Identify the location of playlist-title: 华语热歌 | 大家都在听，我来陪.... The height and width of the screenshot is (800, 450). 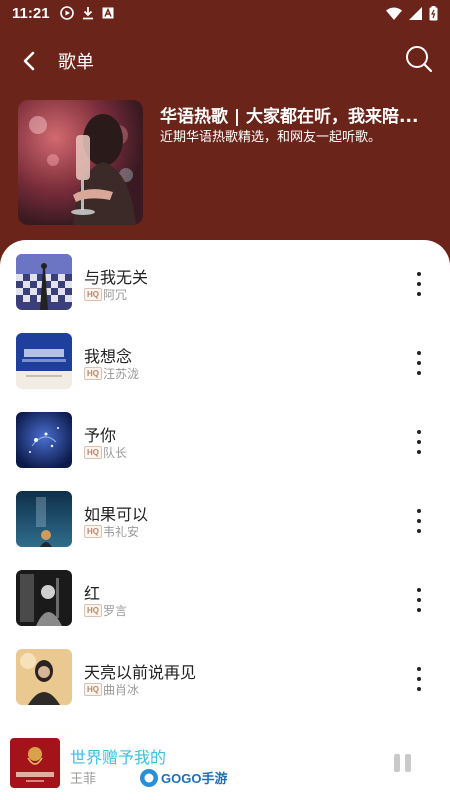
(289, 117).